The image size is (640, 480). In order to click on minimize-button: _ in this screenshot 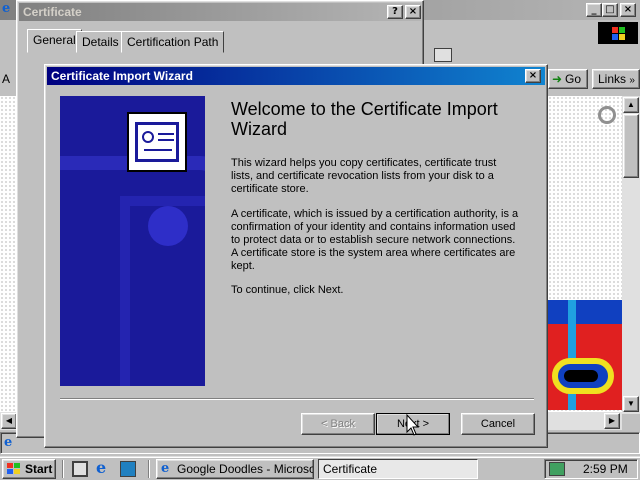, I will do `click(594, 10)`.